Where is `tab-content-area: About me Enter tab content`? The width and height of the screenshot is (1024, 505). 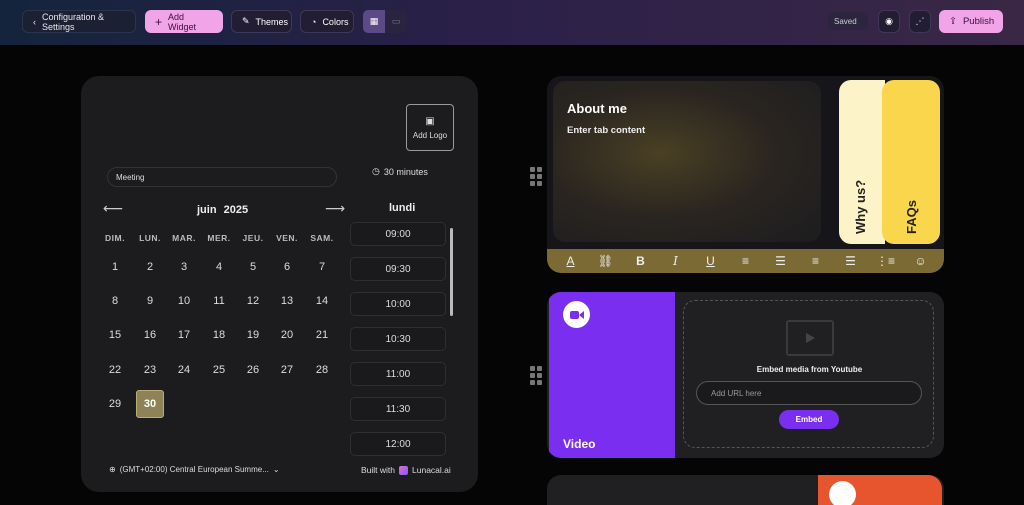 tab-content-area: About me Enter tab content is located at coordinates (687, 161).